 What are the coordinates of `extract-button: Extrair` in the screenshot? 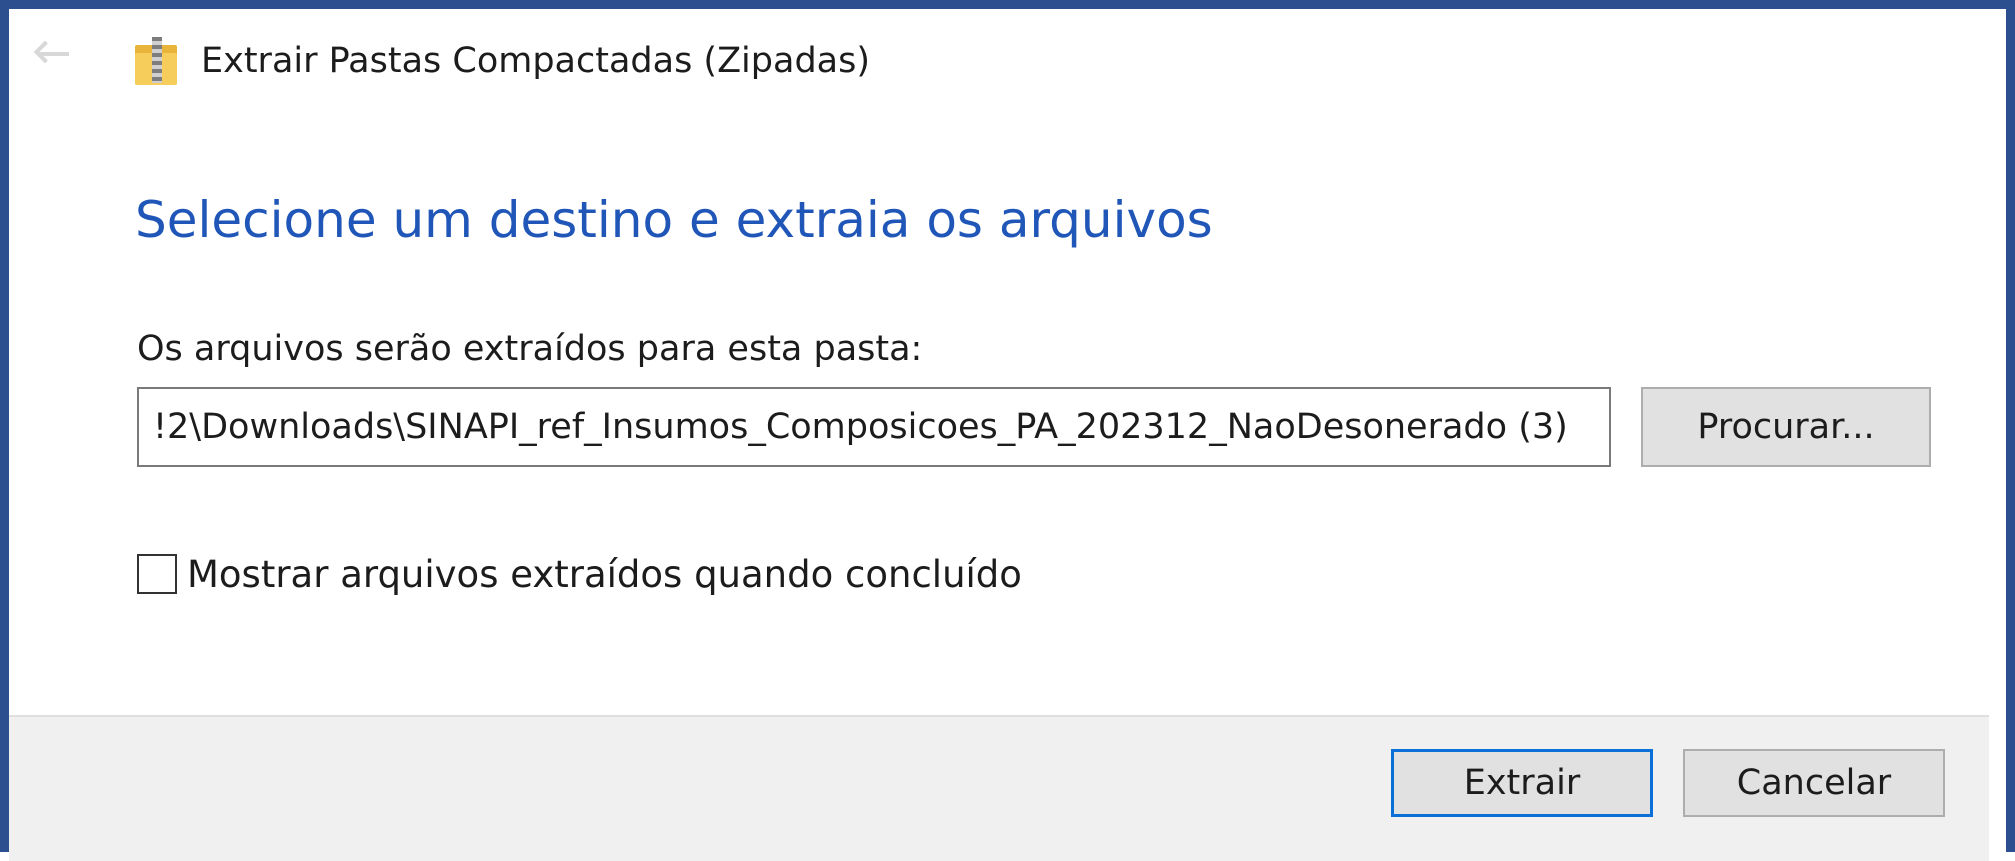 It's located at (1522, 783).